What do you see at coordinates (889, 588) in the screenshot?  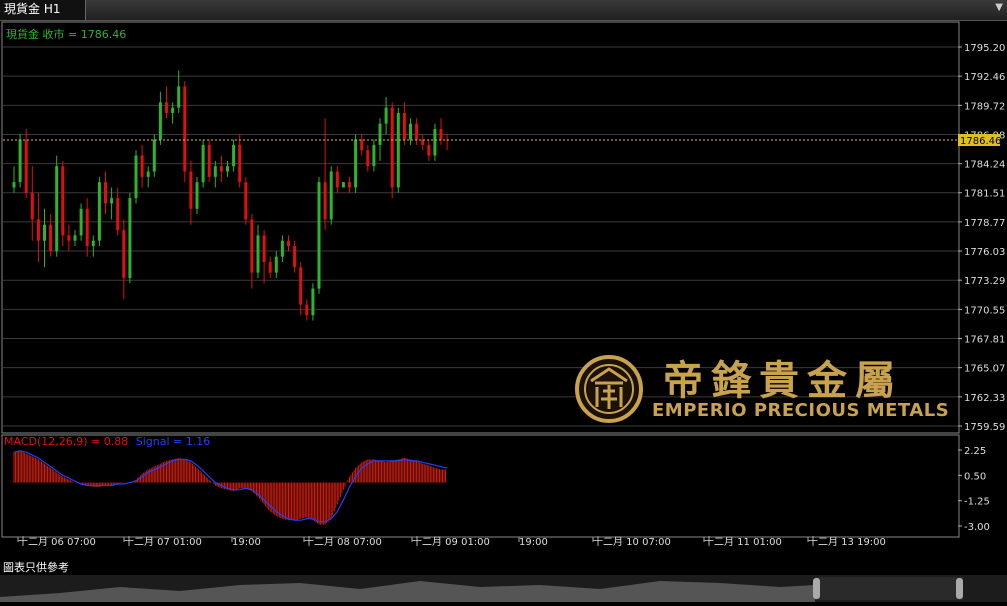 I see `scrollbar-window` at bounding box center [889, 588].